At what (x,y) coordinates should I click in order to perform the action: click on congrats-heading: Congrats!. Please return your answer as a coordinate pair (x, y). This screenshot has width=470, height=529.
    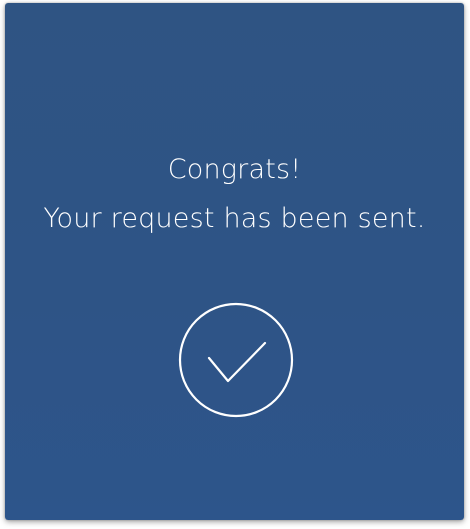
    Looking at the image, I should click on (234, 169).